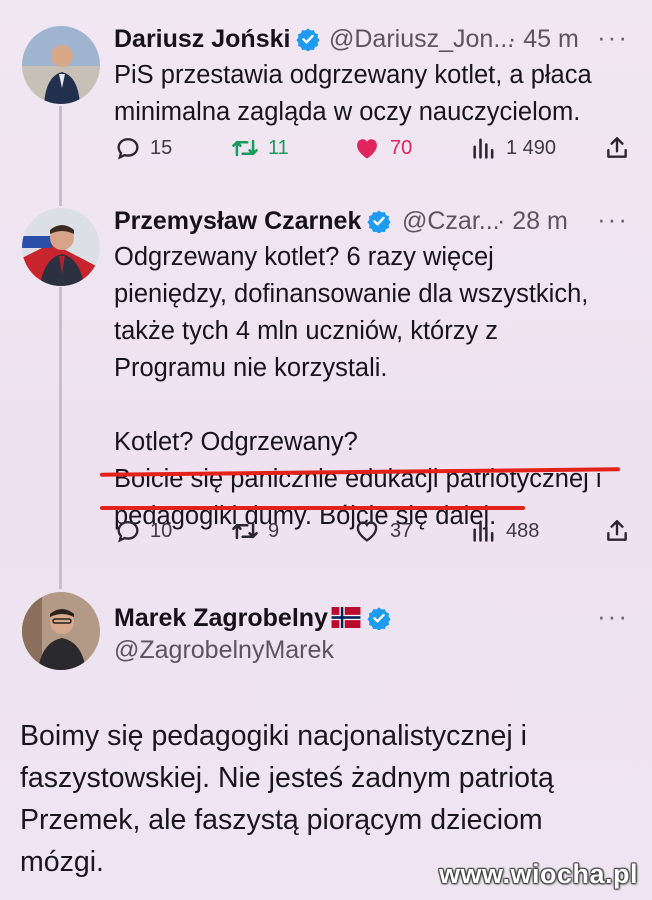 This screenshot has width=652, height=900. I want to click on like-count: 37, so click(401, 530).